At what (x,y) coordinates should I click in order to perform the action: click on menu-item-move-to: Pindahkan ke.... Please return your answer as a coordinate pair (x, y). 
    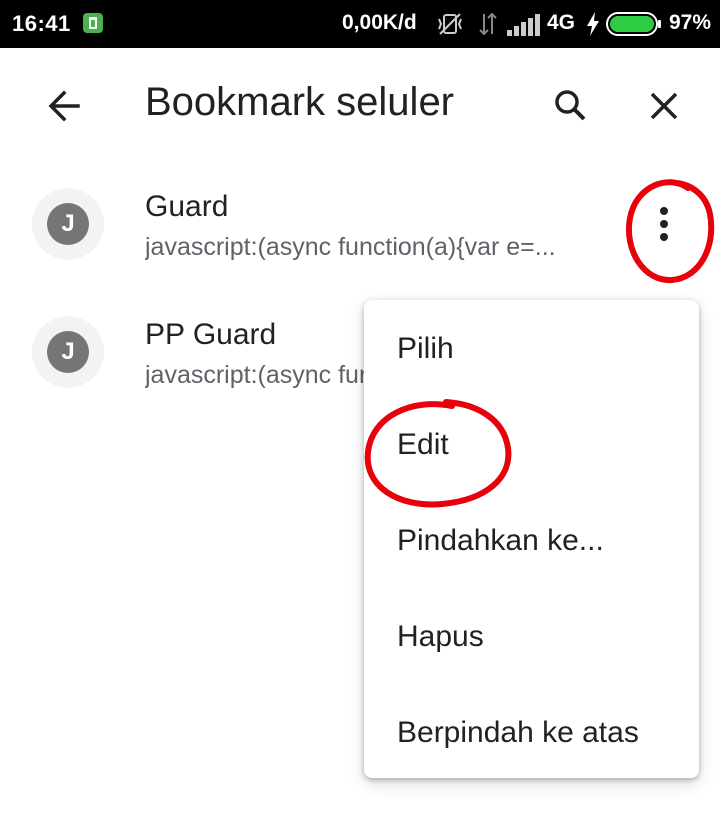
    Looking at the image, I should click on (531, 540).